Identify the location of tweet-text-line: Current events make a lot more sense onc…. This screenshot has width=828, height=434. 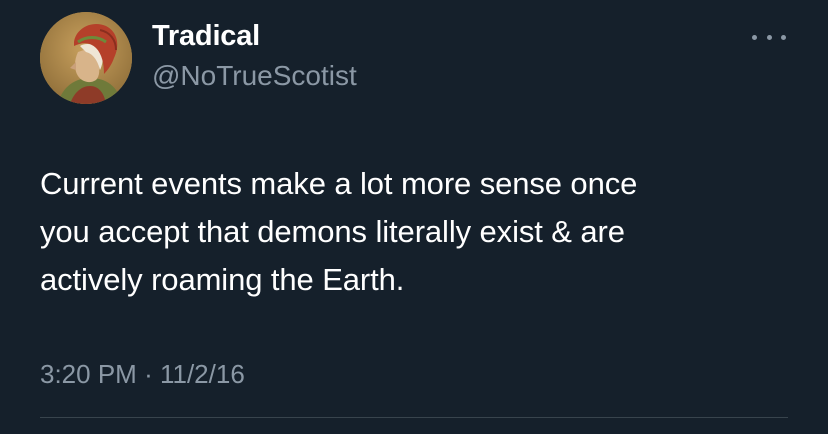
(339, 183).